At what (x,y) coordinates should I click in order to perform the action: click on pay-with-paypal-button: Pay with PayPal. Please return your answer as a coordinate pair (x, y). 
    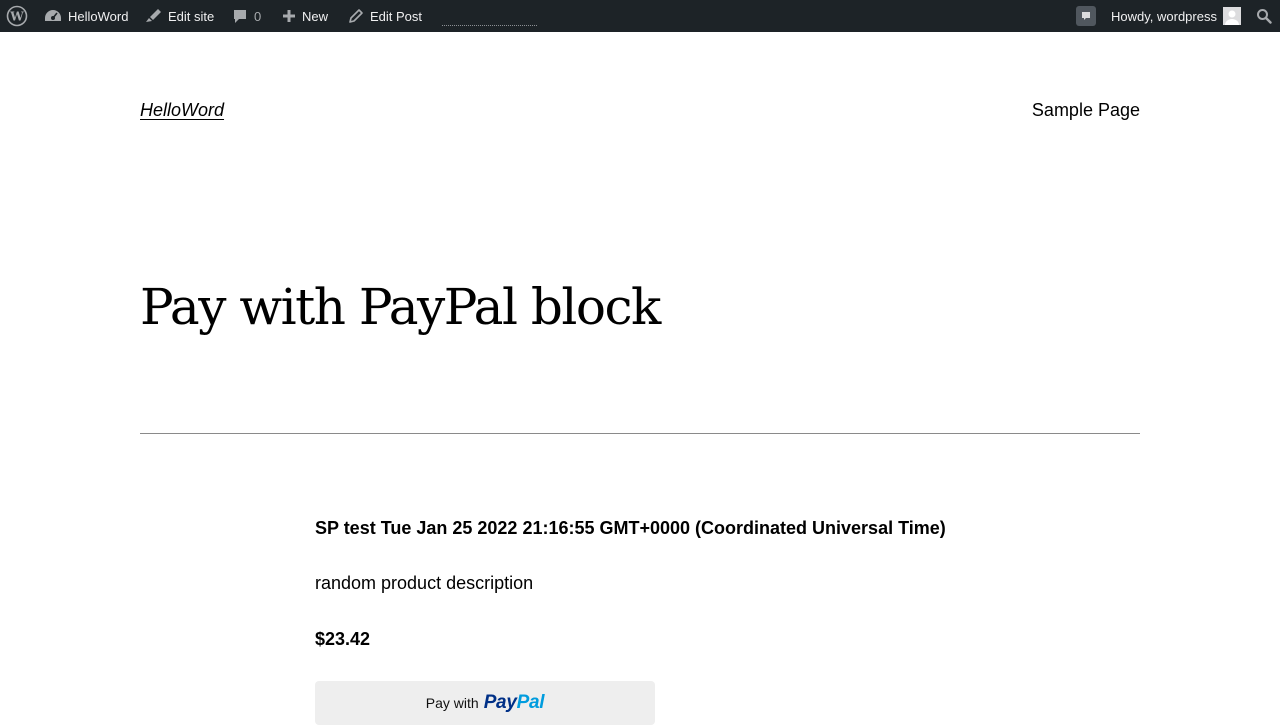
    Looking at the image, I should click on (485, 703).